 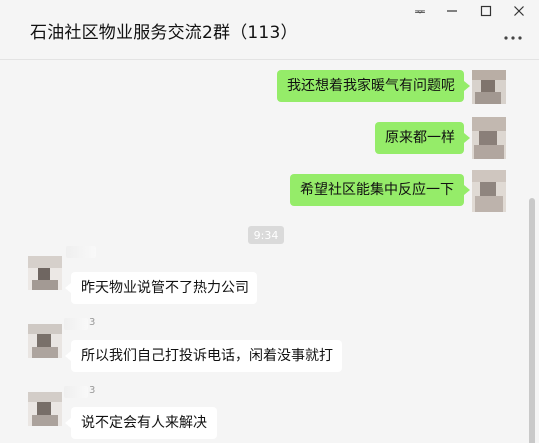 I want to click on maximize-icon, so click(x=486, y=11).